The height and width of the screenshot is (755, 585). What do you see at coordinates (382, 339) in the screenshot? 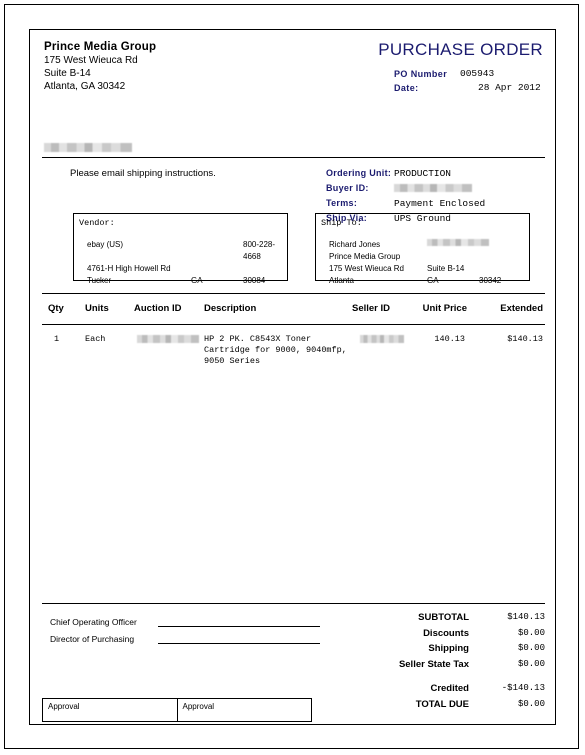
I see `cell-seller-id-redacted` at bounding box center [382, 339].